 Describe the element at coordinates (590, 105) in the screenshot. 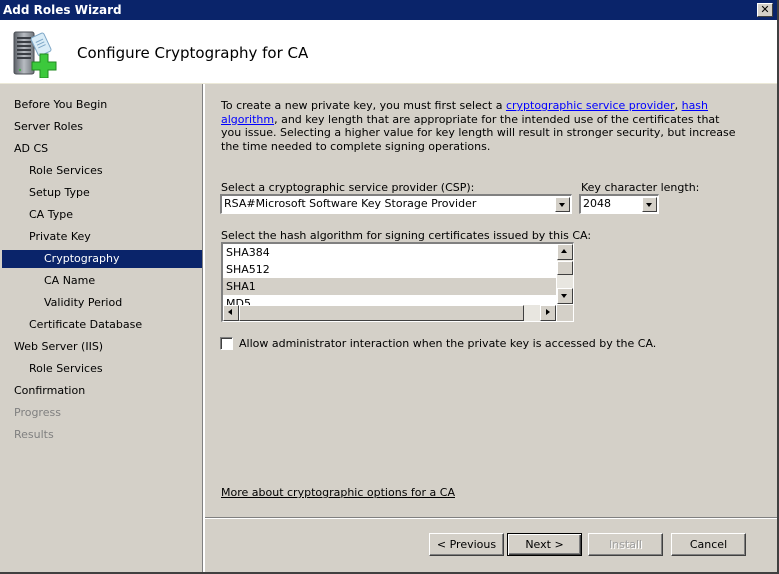

I see `csp-link: cryptographic service provider` at that location.